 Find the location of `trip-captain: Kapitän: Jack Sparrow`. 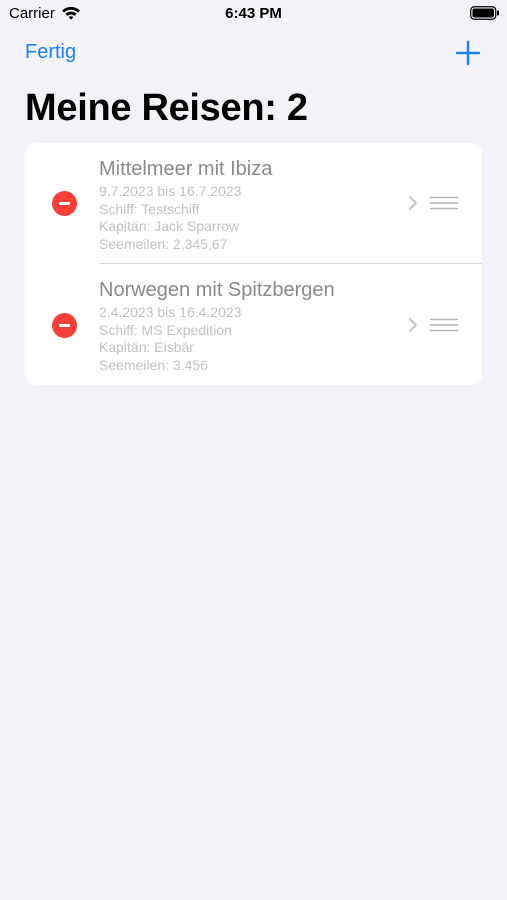

trip-captain: Kapitän: Jack Sparrow is located at coordinates (169, 226).